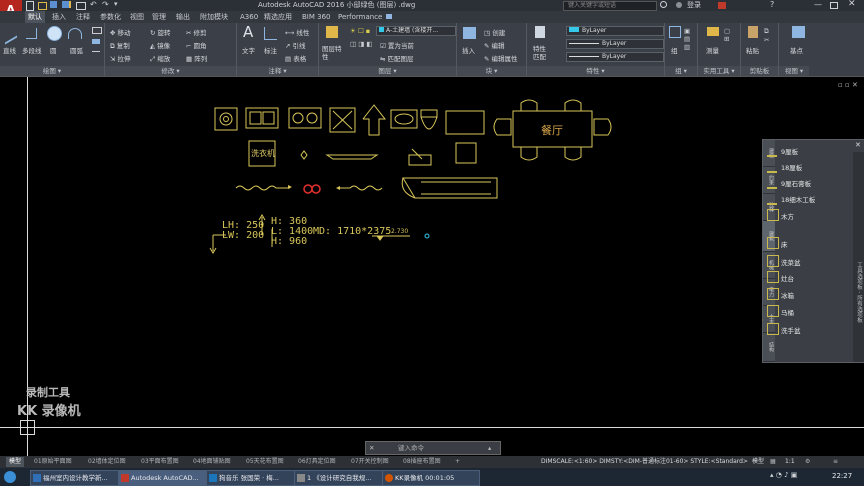 The height and width of the screenshot is (486, 864). What do you see at coordinates (295, 45) in the screenshot?
I see `leader-button: ↗ 引线` at bounding box center [295, 45].